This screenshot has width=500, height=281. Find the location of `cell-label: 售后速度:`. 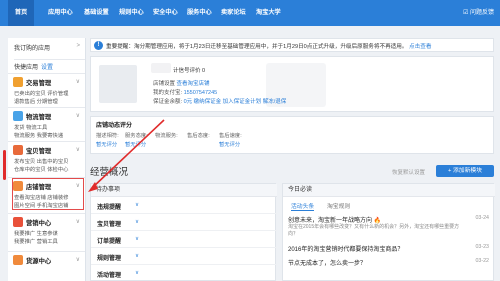

cell-label: 售后速度: is located at coordinates (230, 136).